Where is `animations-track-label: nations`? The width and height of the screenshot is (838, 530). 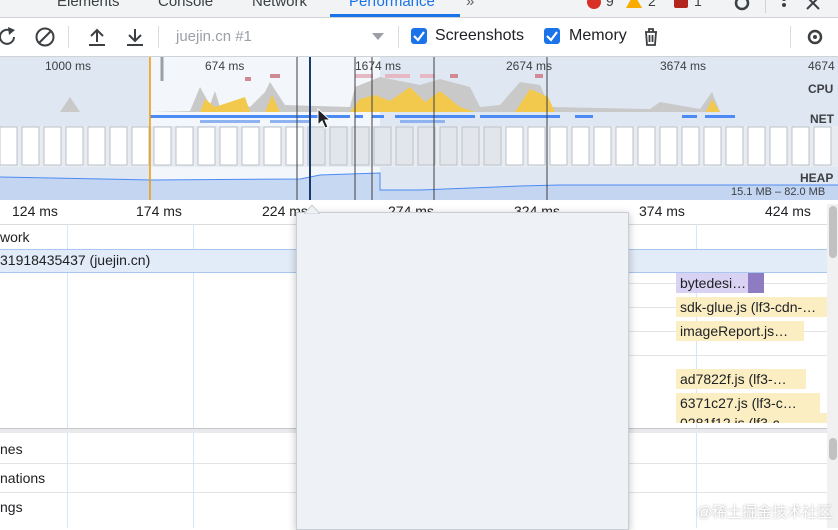
animations-track-label: nations is located at coordinates (22, 478).